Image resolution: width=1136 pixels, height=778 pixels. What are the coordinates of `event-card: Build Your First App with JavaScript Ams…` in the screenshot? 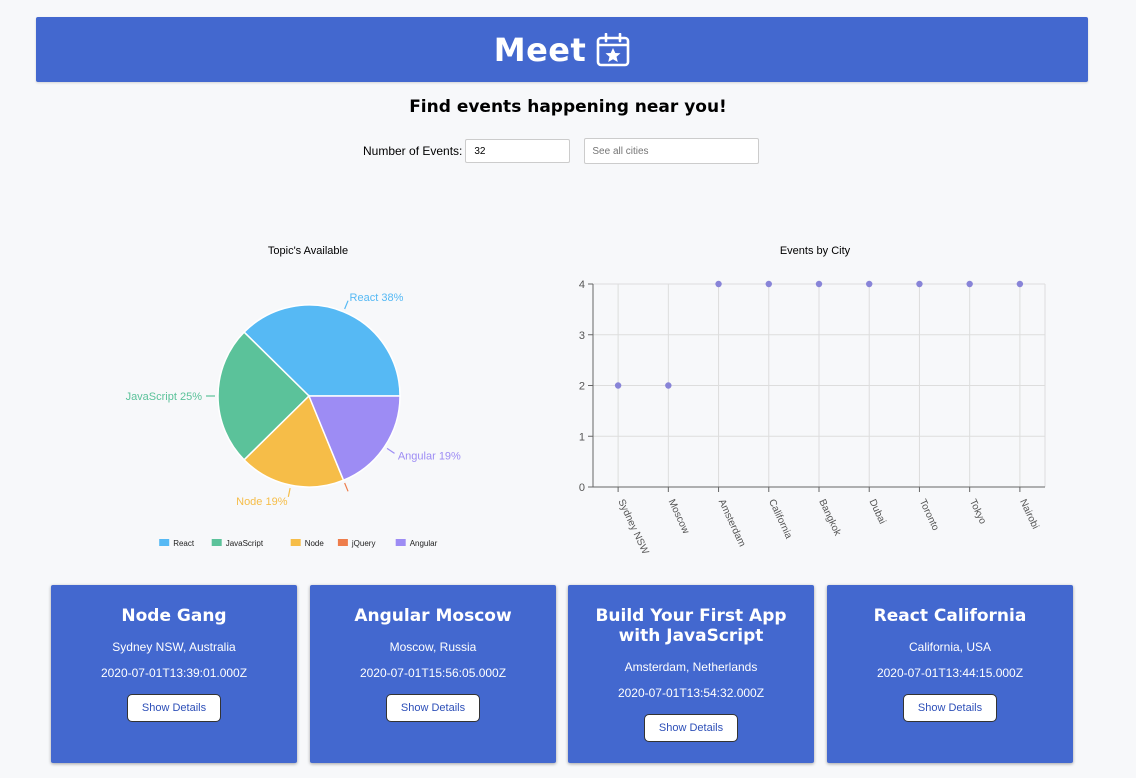 It's located at (691, 674).